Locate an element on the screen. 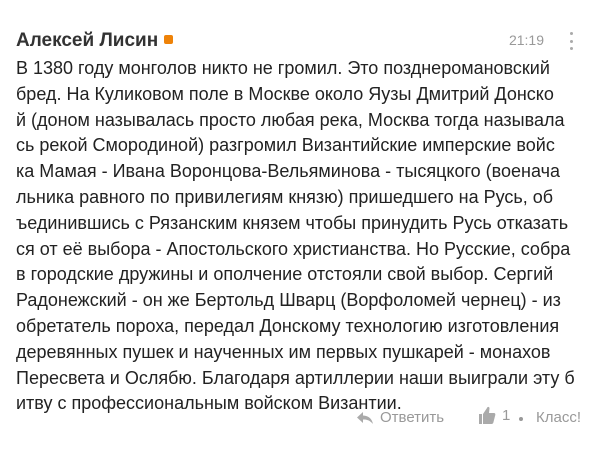 This screenshot has width=600, height=449. like-button: 1 is located at coordinates (494, 415).